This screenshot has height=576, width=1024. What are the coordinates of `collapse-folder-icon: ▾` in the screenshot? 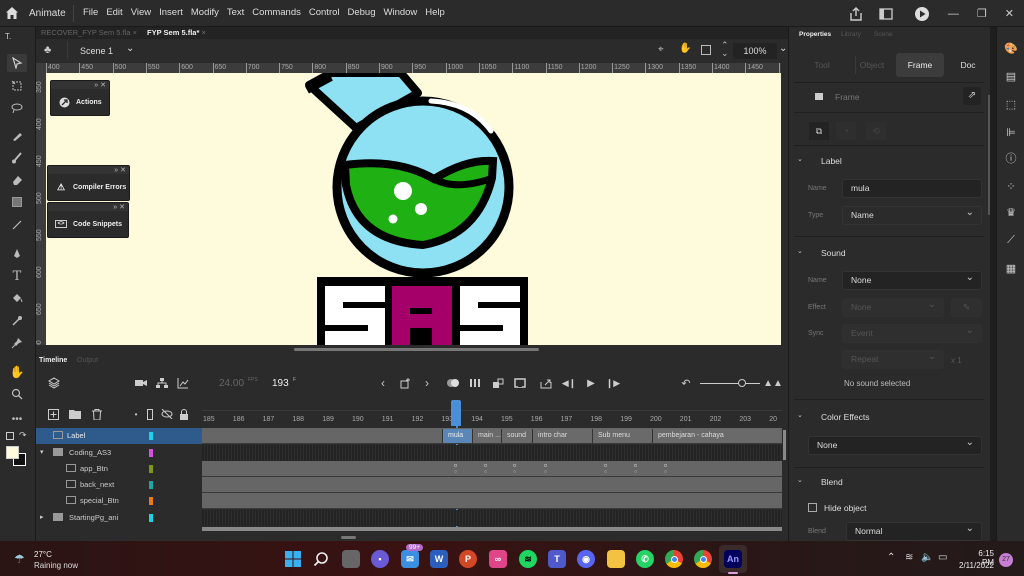 It's located at (42, 452).